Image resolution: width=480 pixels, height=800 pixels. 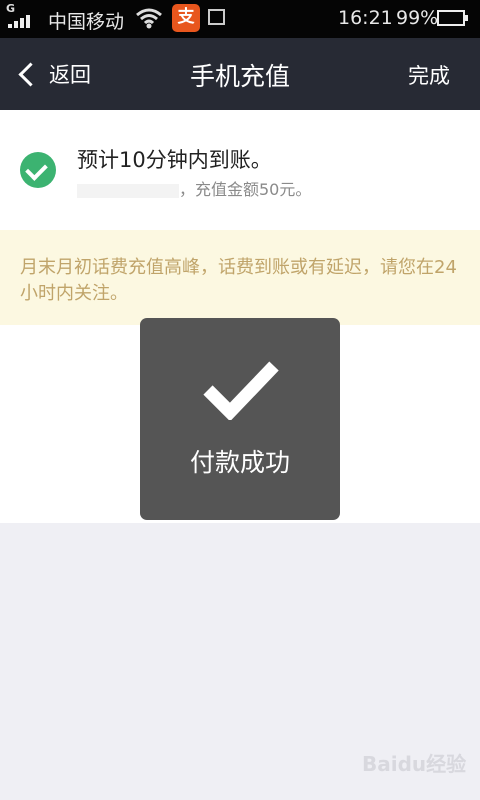 I want to click on masked-phone-number: 18779242112, so click(x=128, y=190).